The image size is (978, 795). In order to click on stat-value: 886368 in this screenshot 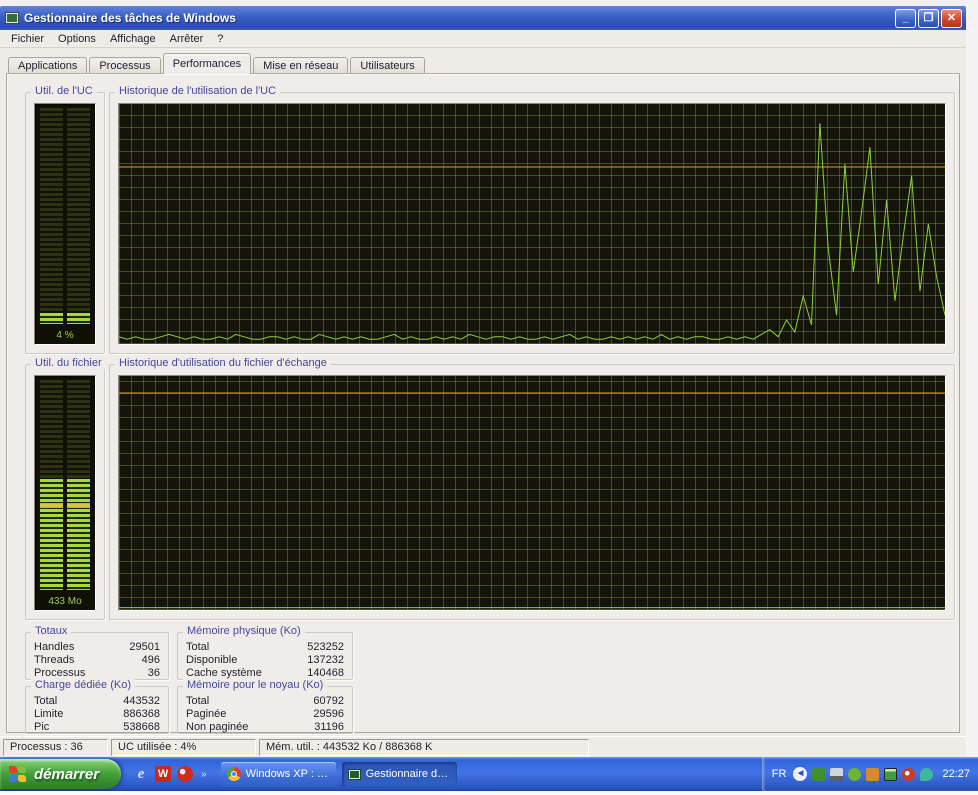, I will do `click(141, 714)`.